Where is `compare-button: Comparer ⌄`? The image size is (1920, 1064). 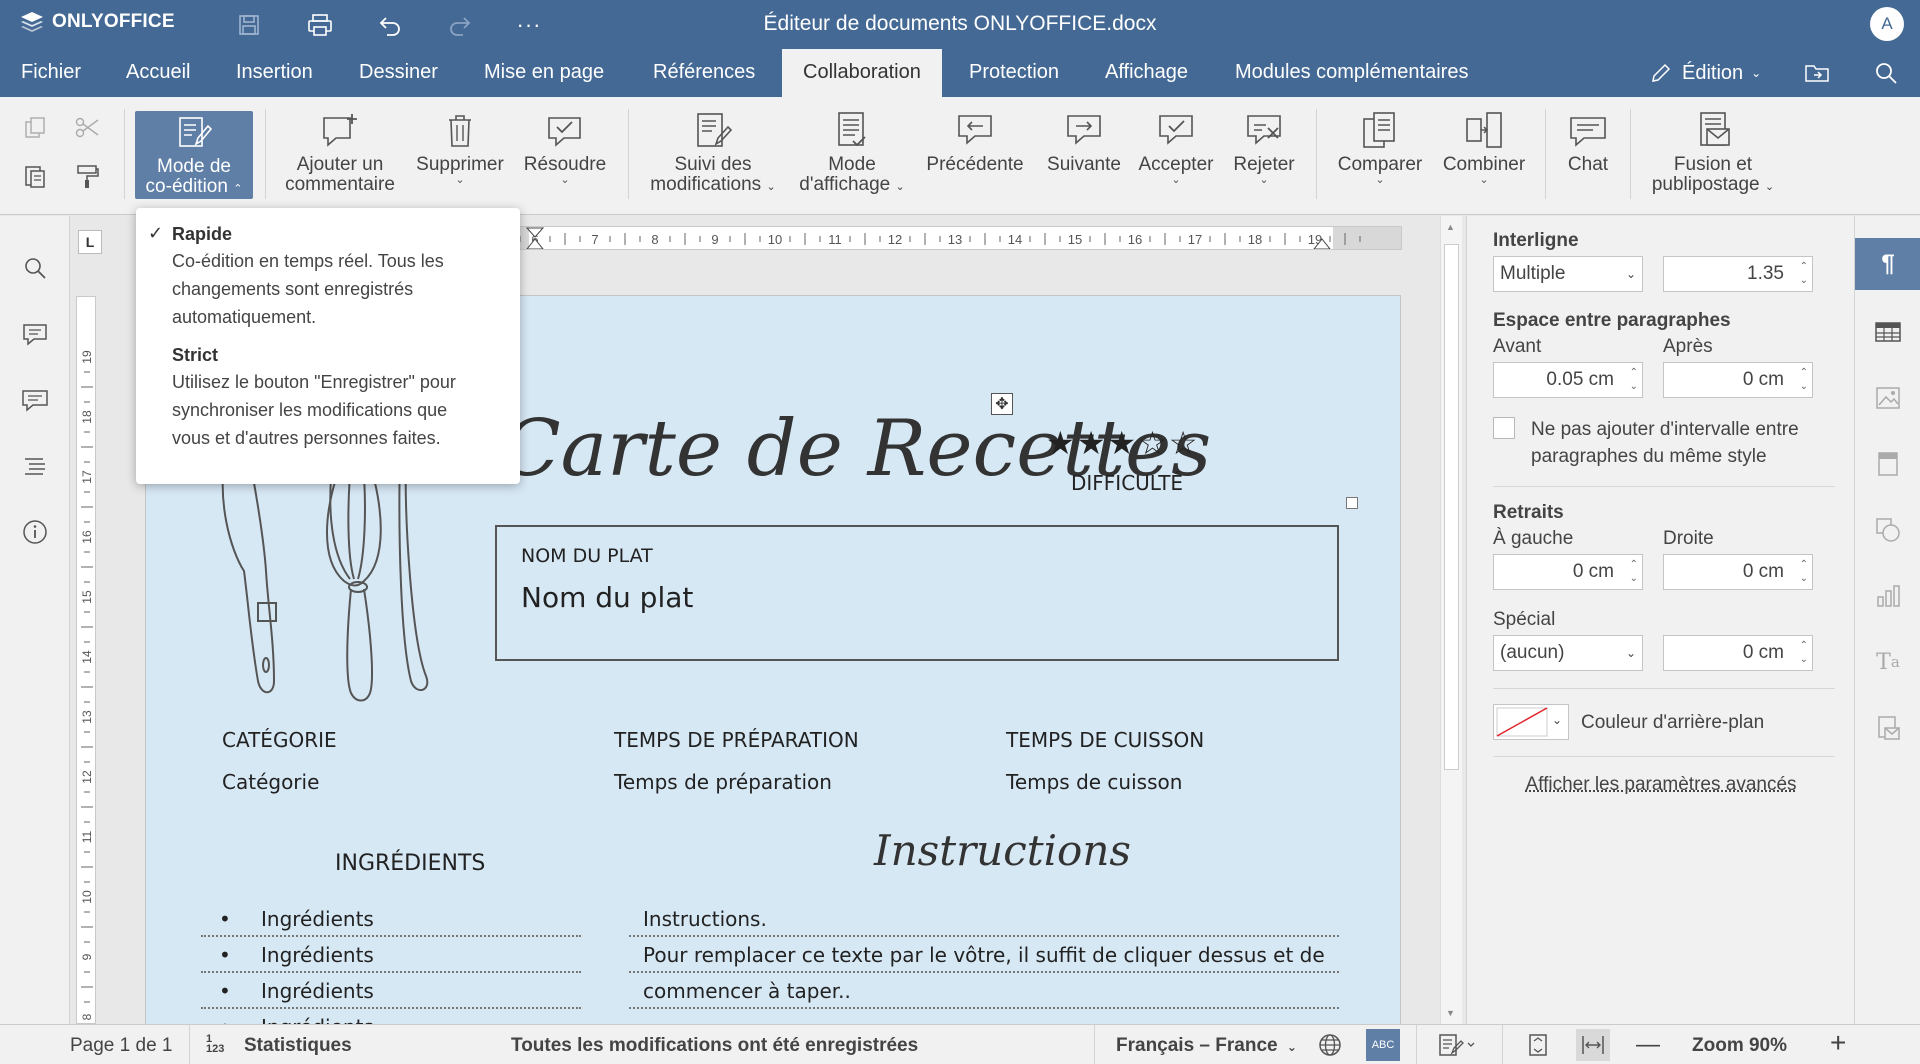 compare-button: Comparer ⌄ is located at coordinates (1380, 148).